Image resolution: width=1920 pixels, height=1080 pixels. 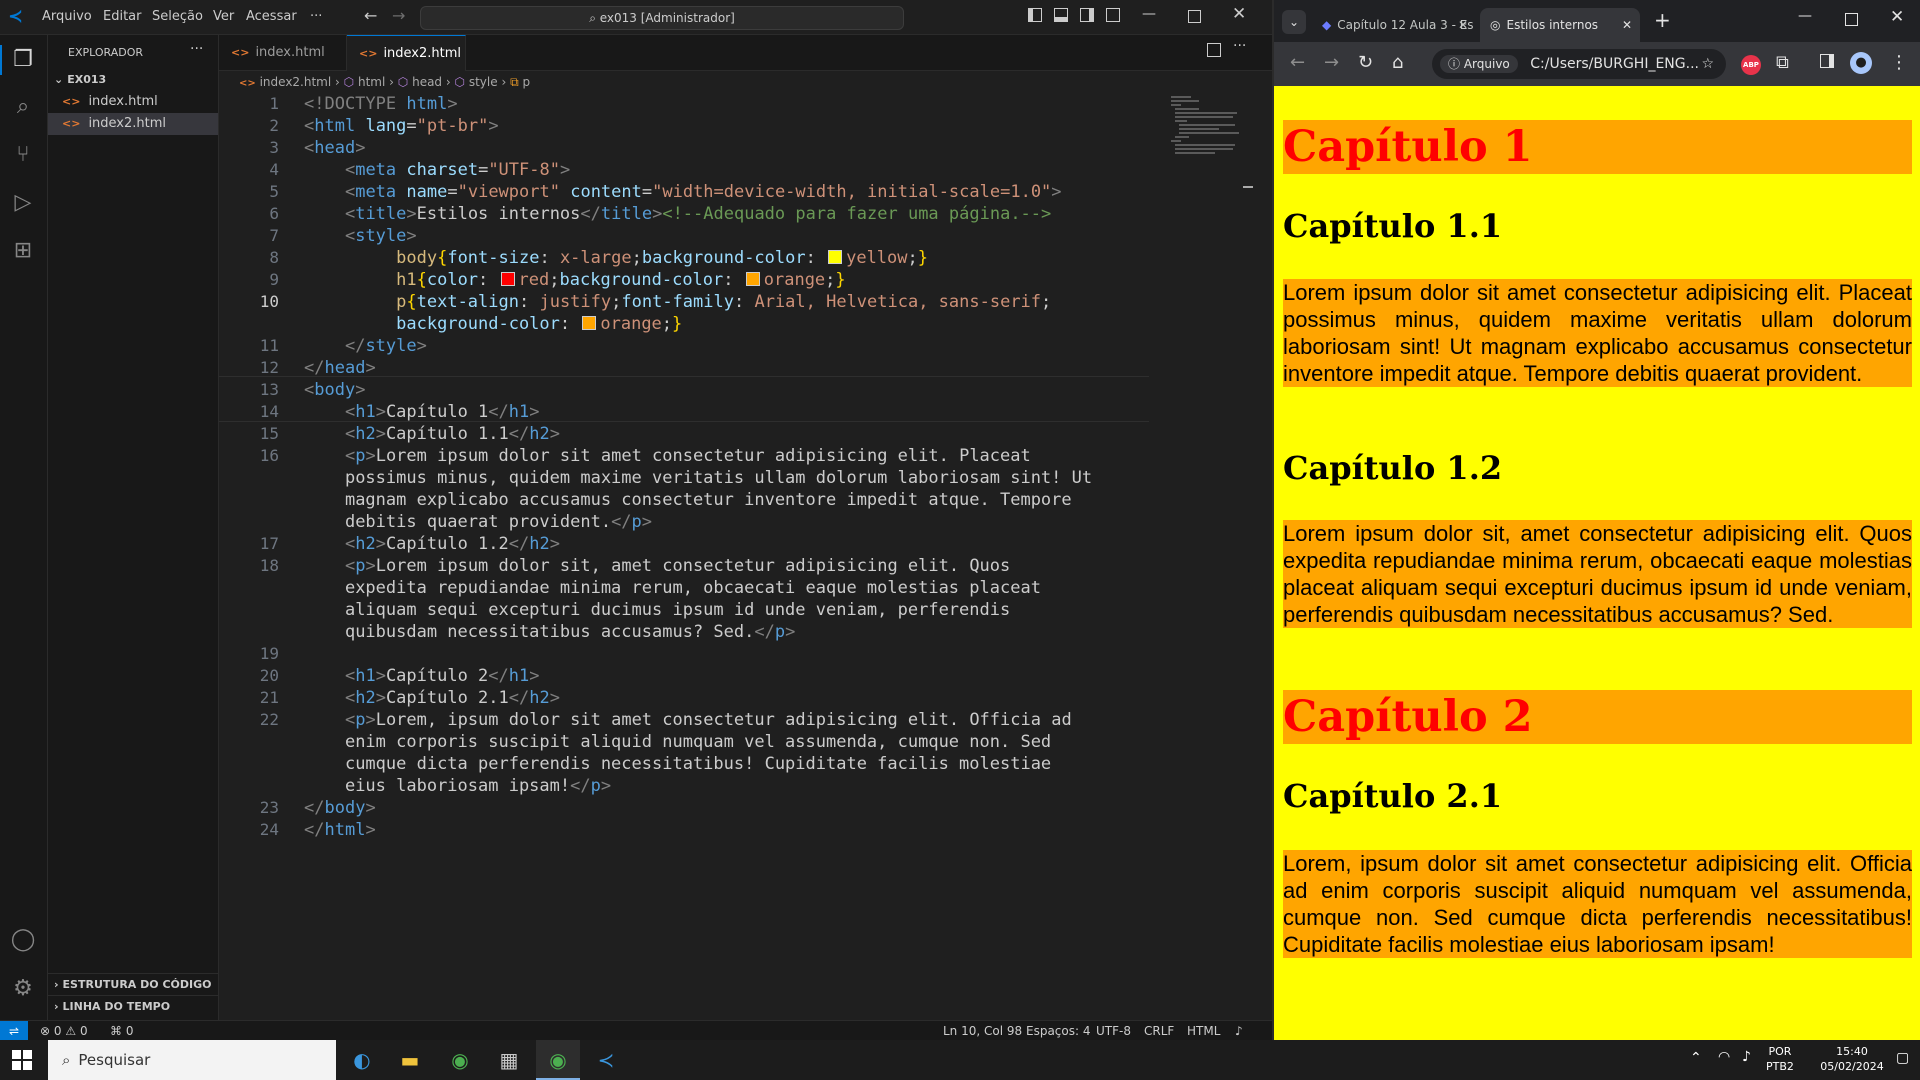 I want to click on tab-search-icon: ⌄, so click(x=1294, y=22).